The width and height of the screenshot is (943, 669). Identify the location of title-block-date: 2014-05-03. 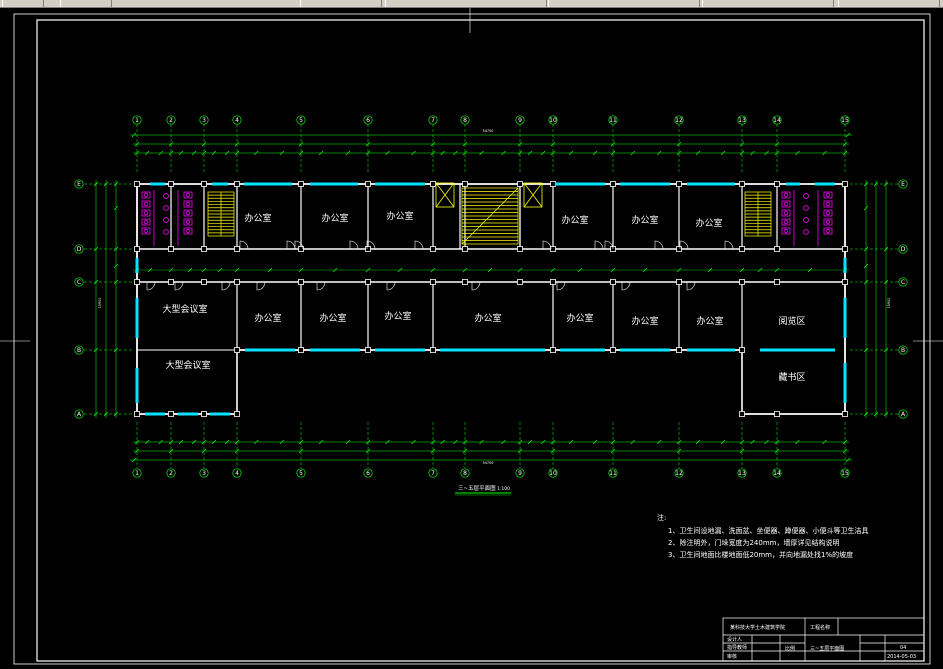
(901, 657).